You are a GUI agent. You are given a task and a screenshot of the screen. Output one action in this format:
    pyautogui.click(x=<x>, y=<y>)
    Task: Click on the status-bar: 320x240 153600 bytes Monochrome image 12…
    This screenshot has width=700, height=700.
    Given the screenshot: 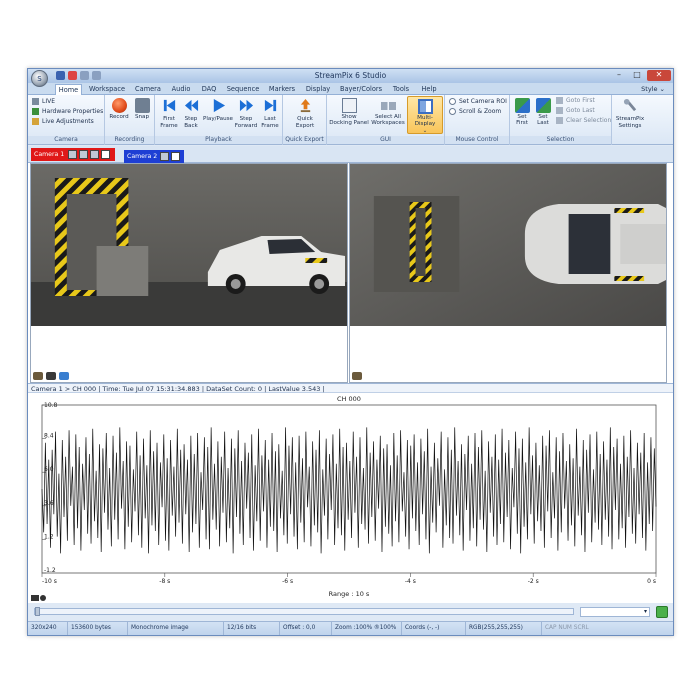 What is the action you would take?
    pyautogui.click(x=350, y=628)
    